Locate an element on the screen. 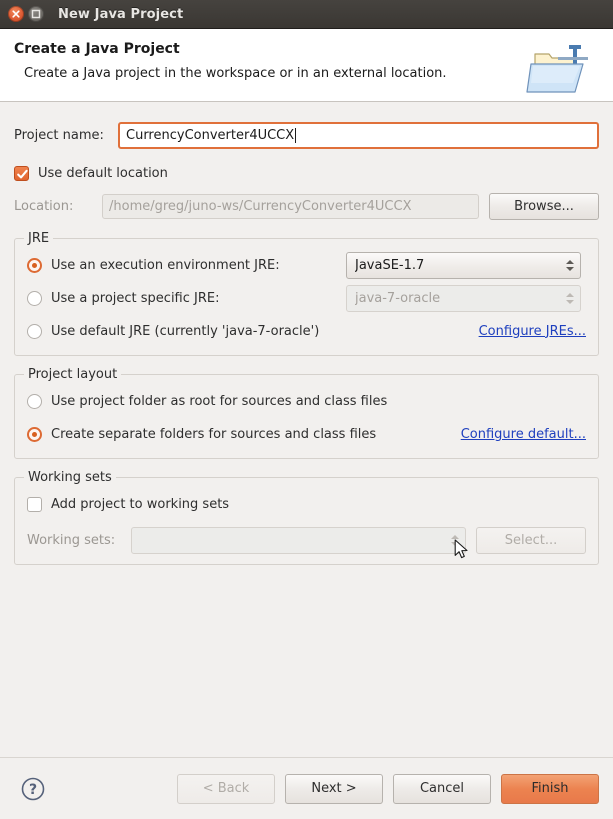 This screenshot has height=819, width=613. dialog-footer: ? < Back Next > Cancel Finish is located at coordinates (306, 788).